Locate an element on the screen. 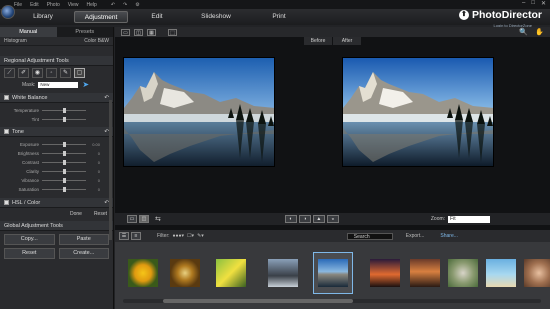 This screenshot has width=550, height=309. hsl-header: HSL / Color ↶ is located at coordinates (56, 203).